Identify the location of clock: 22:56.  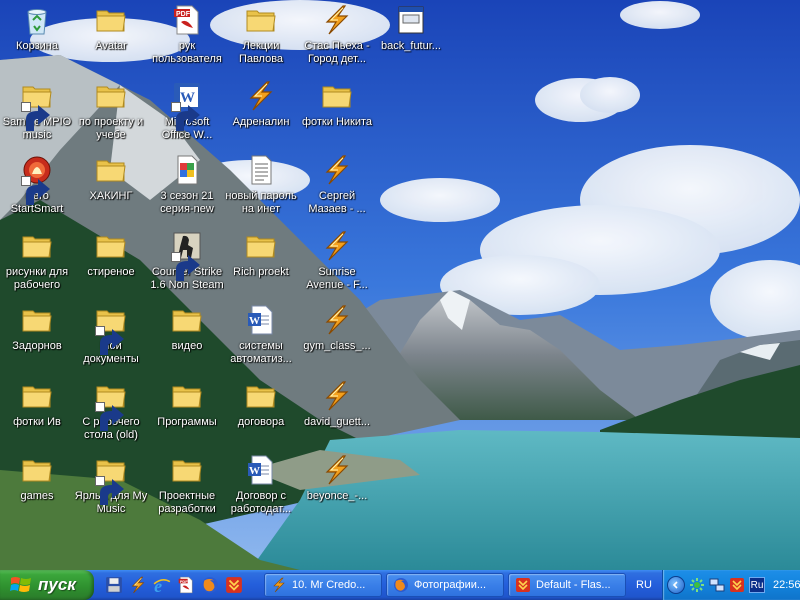
(786, 585).